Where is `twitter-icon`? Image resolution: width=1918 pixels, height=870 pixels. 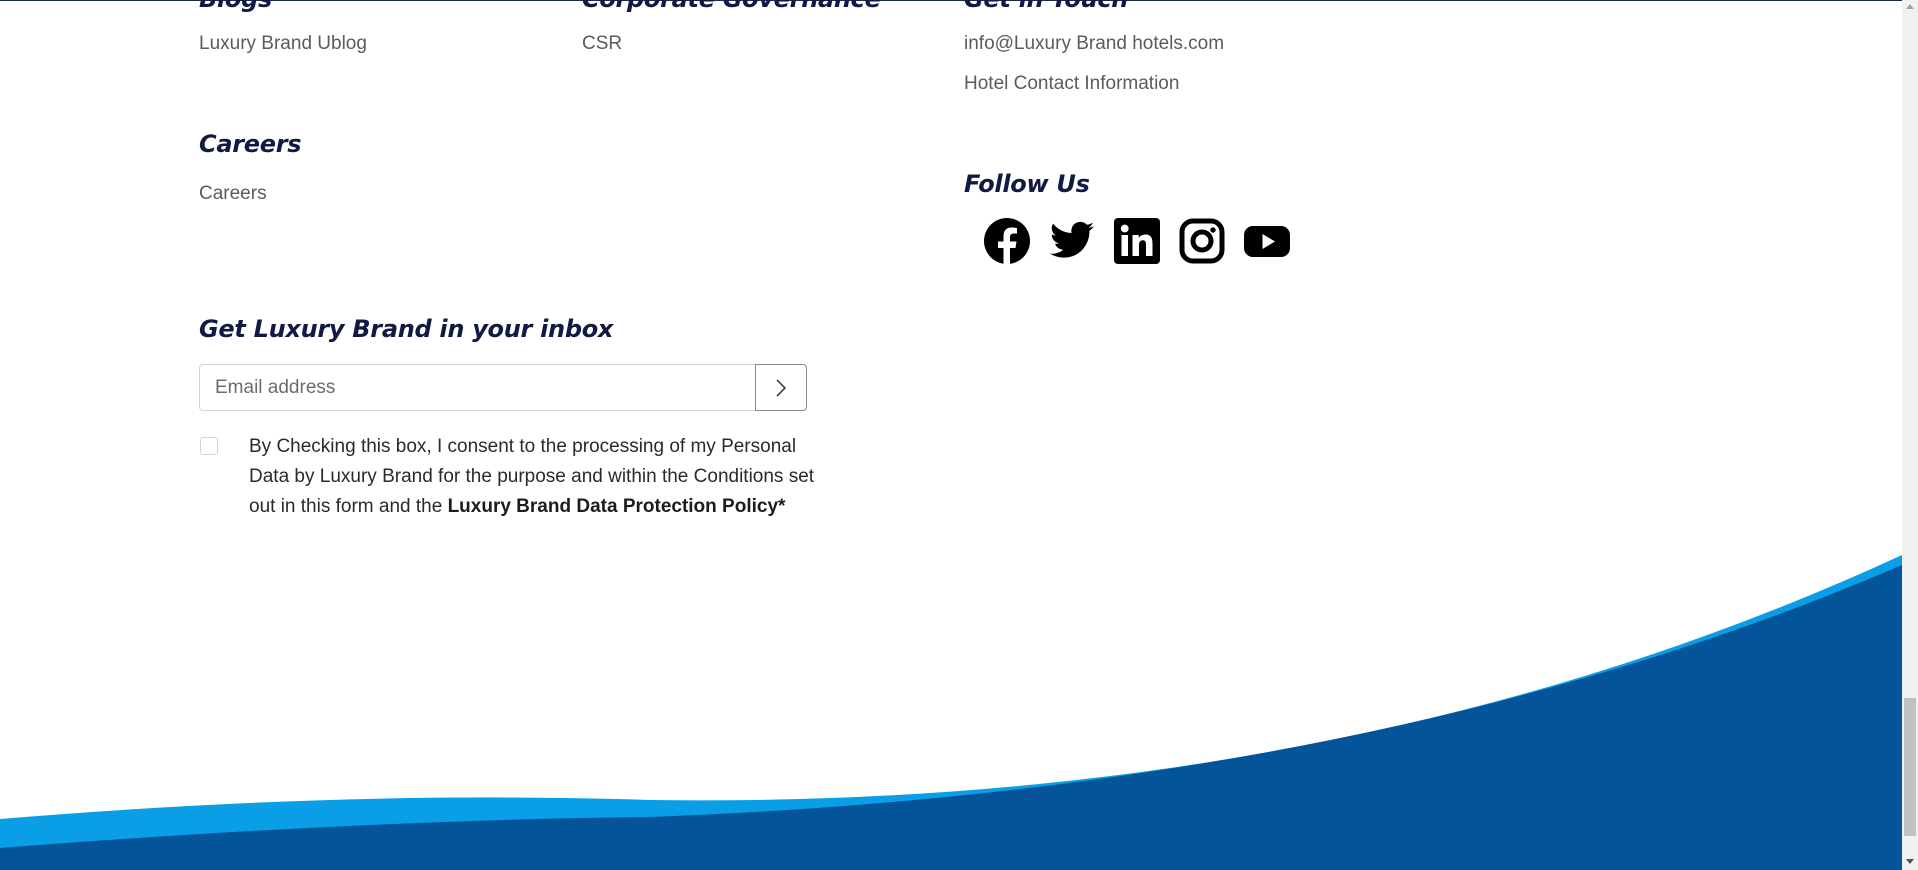
twitter-icon is located at coordinates (1072, 241).